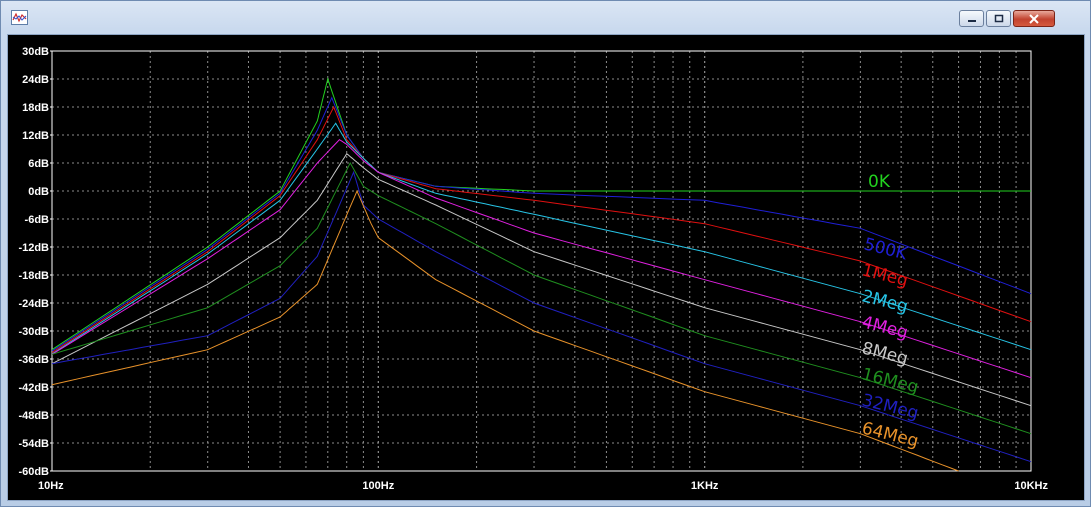  Describe the element at coordinates (51, 486) in the screenshot. I see `x-tick-label: 10Hz` at that location.